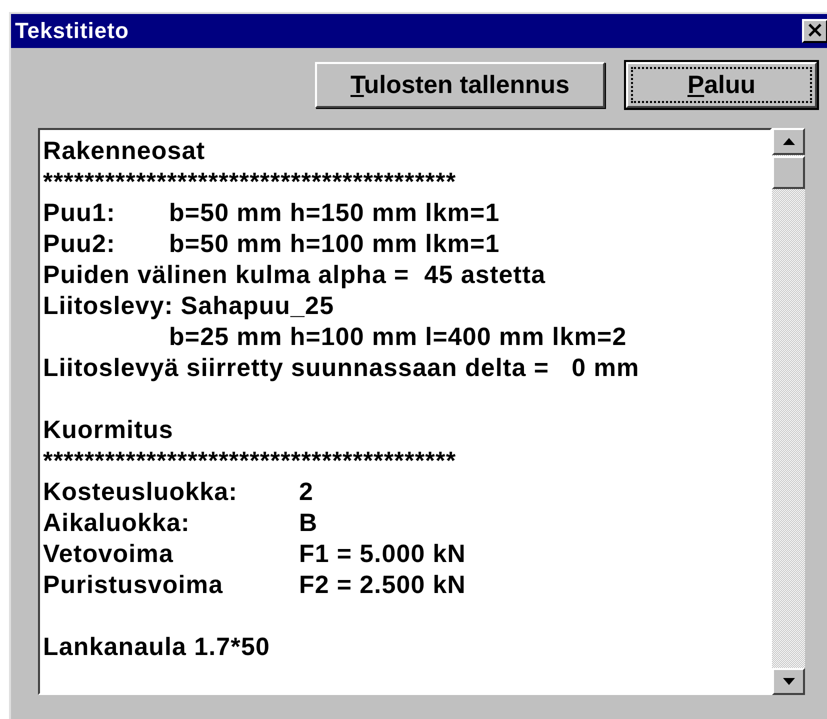  I want to click on up-arrow-icon, so click(788, 141).